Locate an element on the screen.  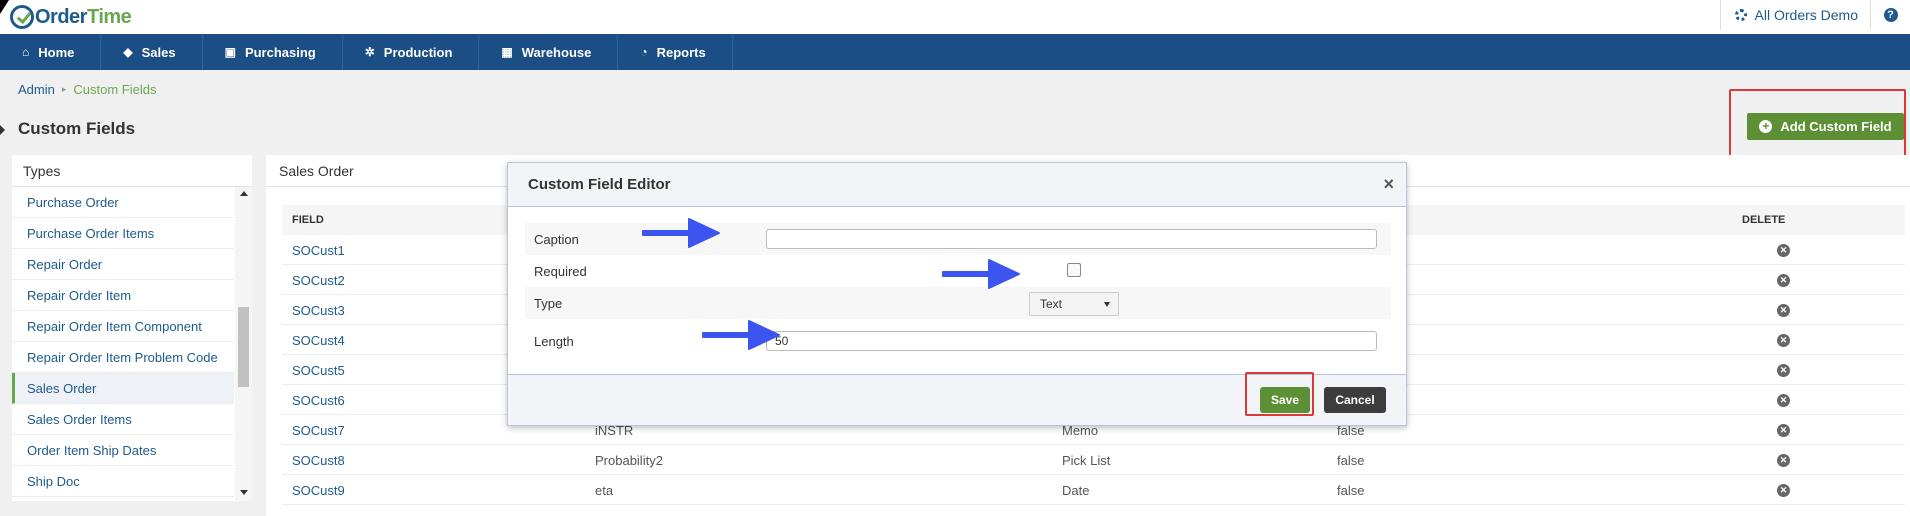
field-link: SOCust3 is located at coordinates (318, 310).